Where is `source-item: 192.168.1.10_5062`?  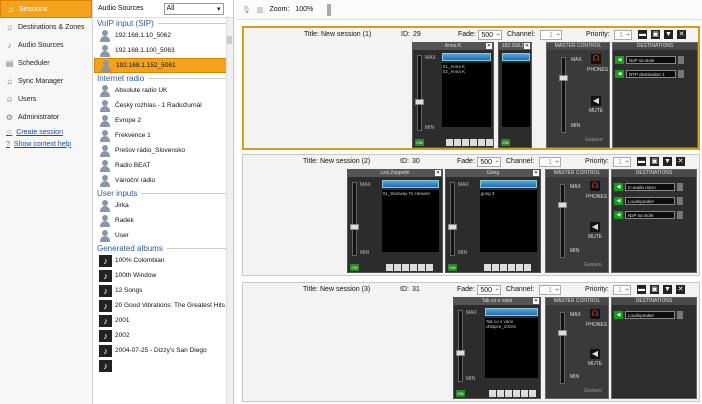 source-item: 192.168.1.10_5062 is located at coordinates (163, 35).